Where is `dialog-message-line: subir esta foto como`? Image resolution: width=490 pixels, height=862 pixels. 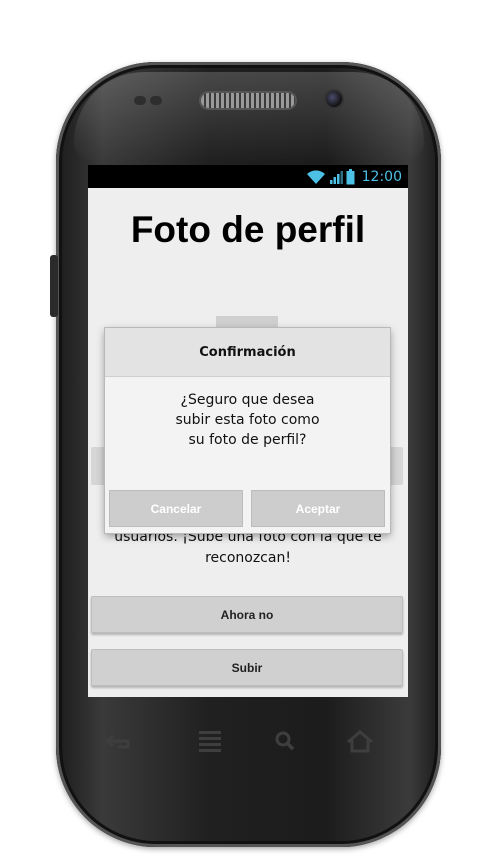
dialog-message-line: subir esta foto como is located at coordinates (247, 420).